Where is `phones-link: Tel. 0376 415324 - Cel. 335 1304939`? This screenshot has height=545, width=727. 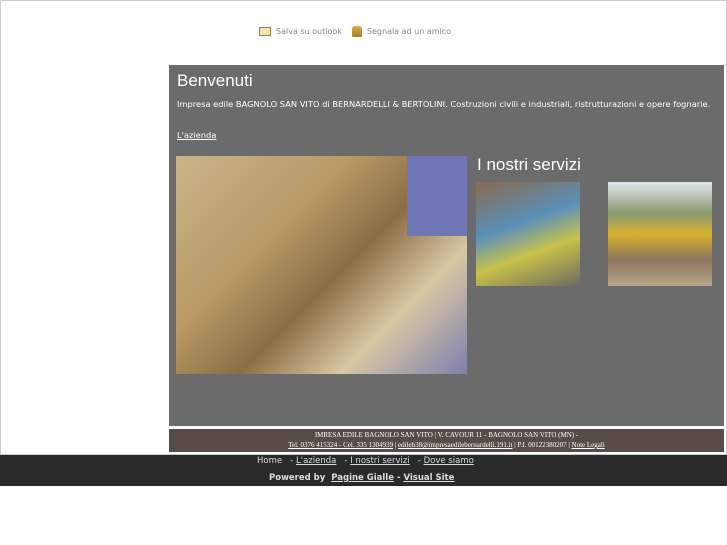
phones-link: Tel. 0376 415324 - Cel. 335 1304939 is located at coordinates (340, 445).